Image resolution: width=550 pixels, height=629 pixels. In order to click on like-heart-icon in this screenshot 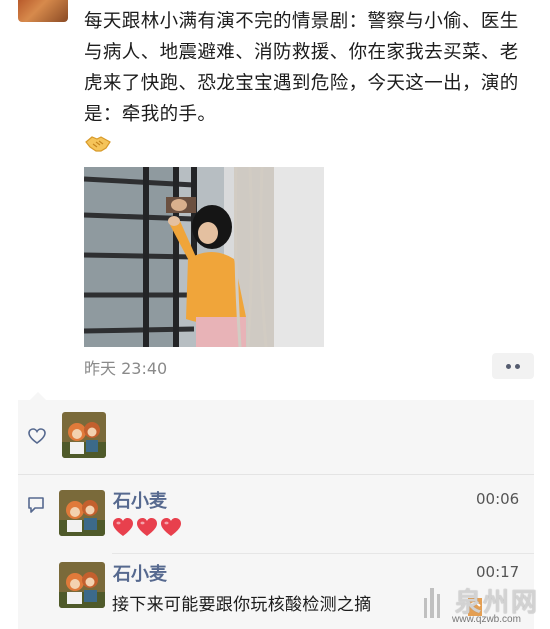, I will do `click(37, 436)`.